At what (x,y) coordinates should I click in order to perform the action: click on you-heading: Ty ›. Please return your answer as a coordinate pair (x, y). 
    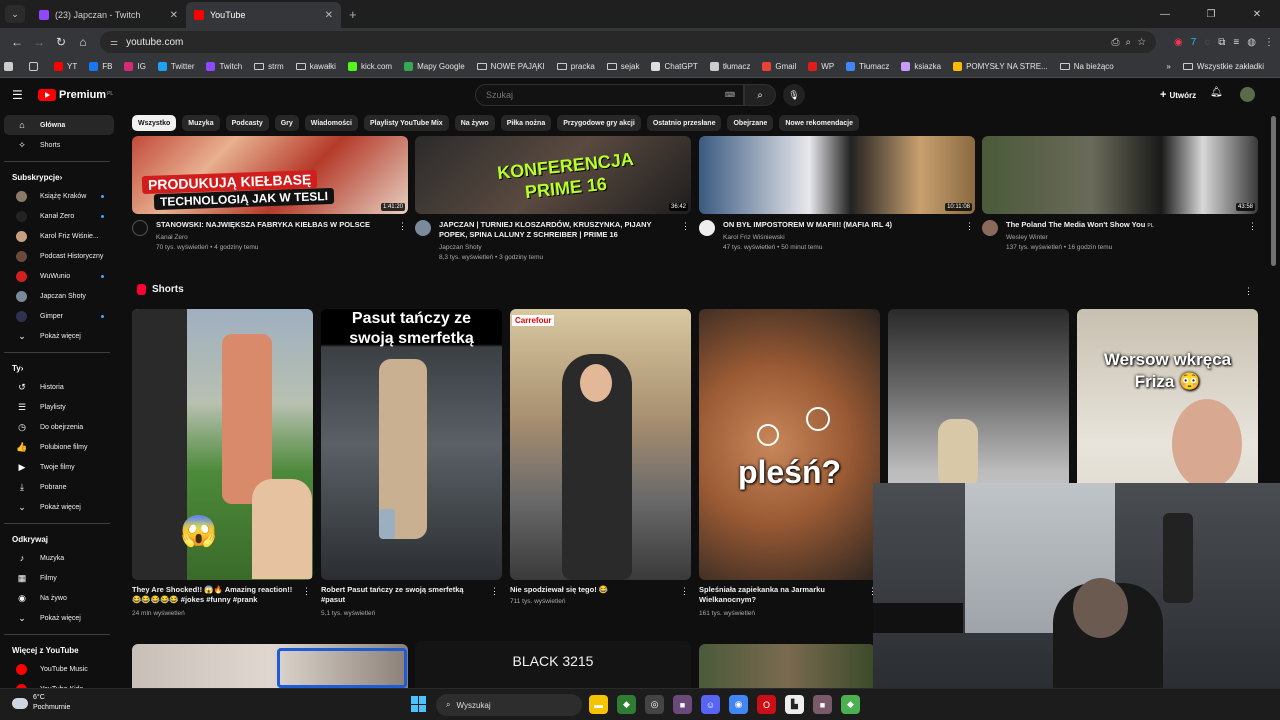
    Looking at the image, I should click on (59, 368).